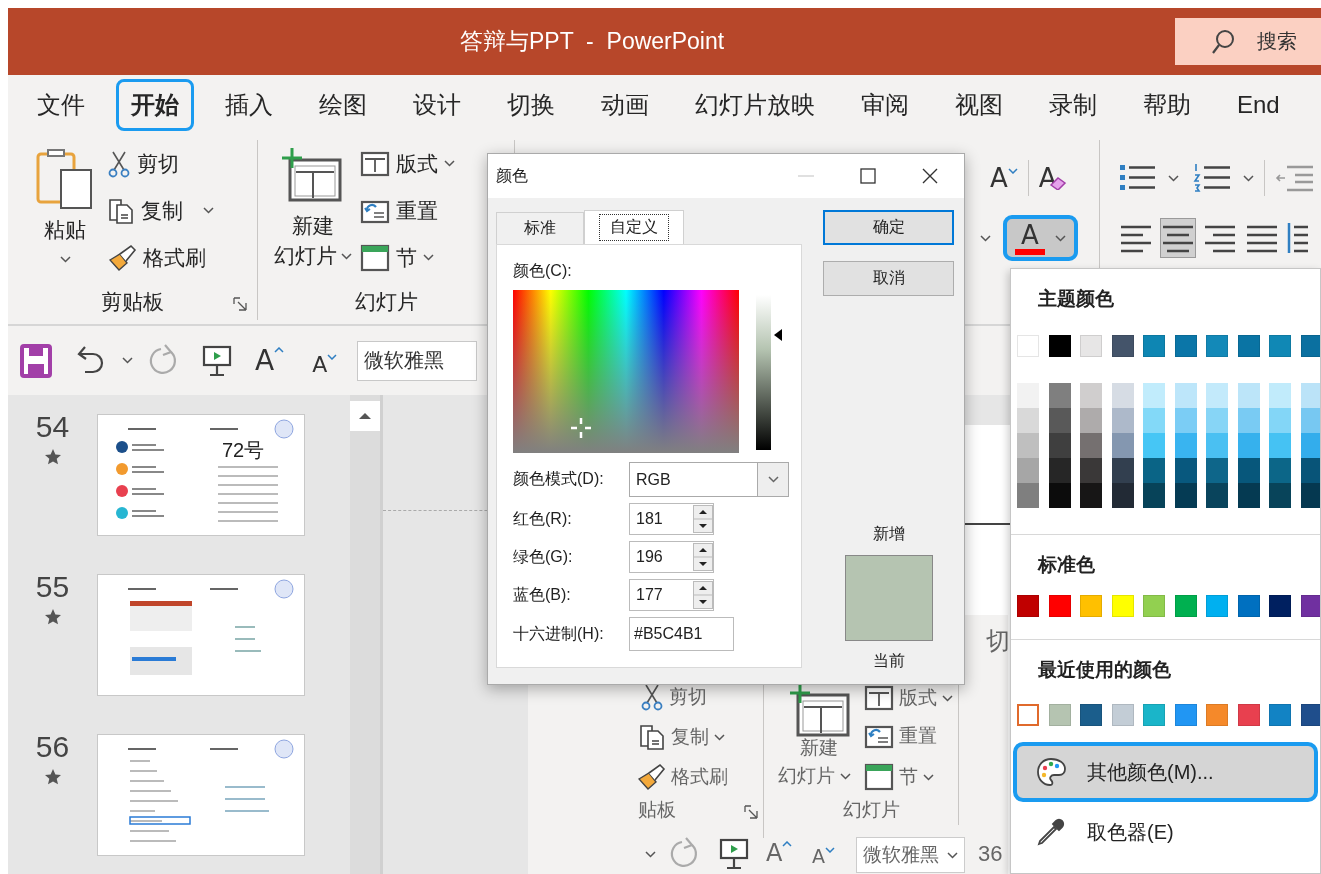 The height and width of the screenshot is (874, 1321). What do you see at coordinates (343, 105) in the screenshot?
I see `ribbon-tab: 绘图` at bounding box center [343, 105].